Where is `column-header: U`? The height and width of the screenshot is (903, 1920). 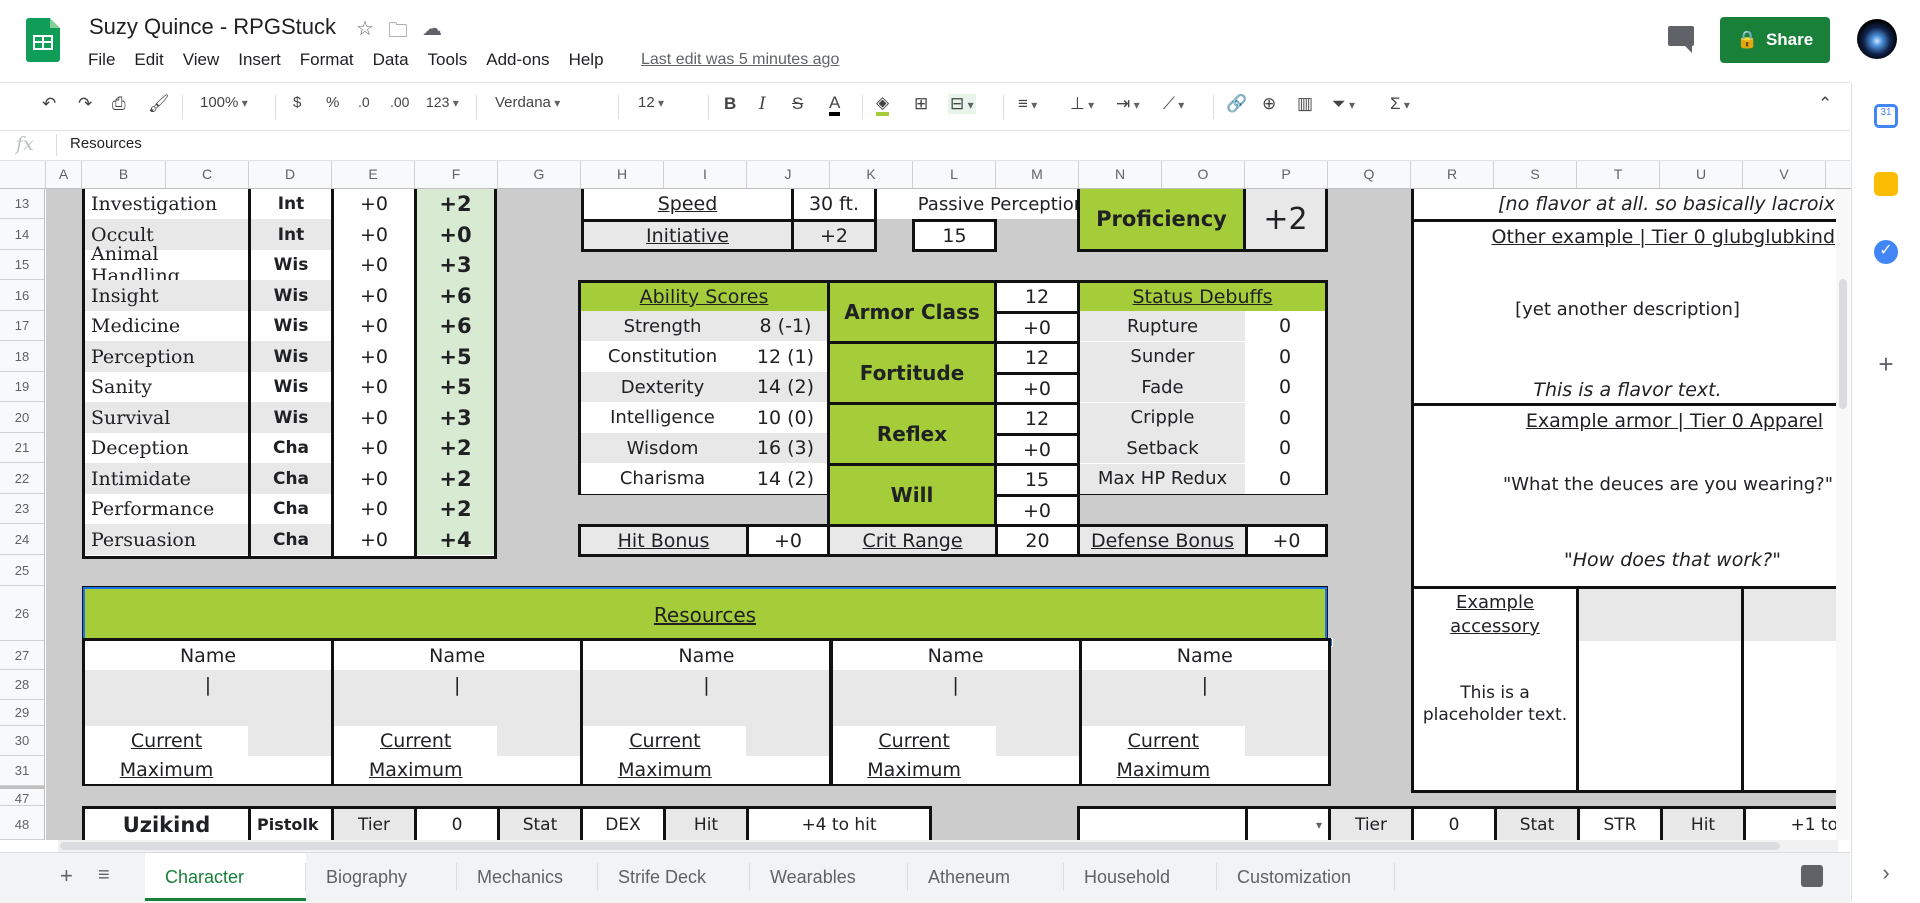
column-header: U is located at coordinates (1701, 174).